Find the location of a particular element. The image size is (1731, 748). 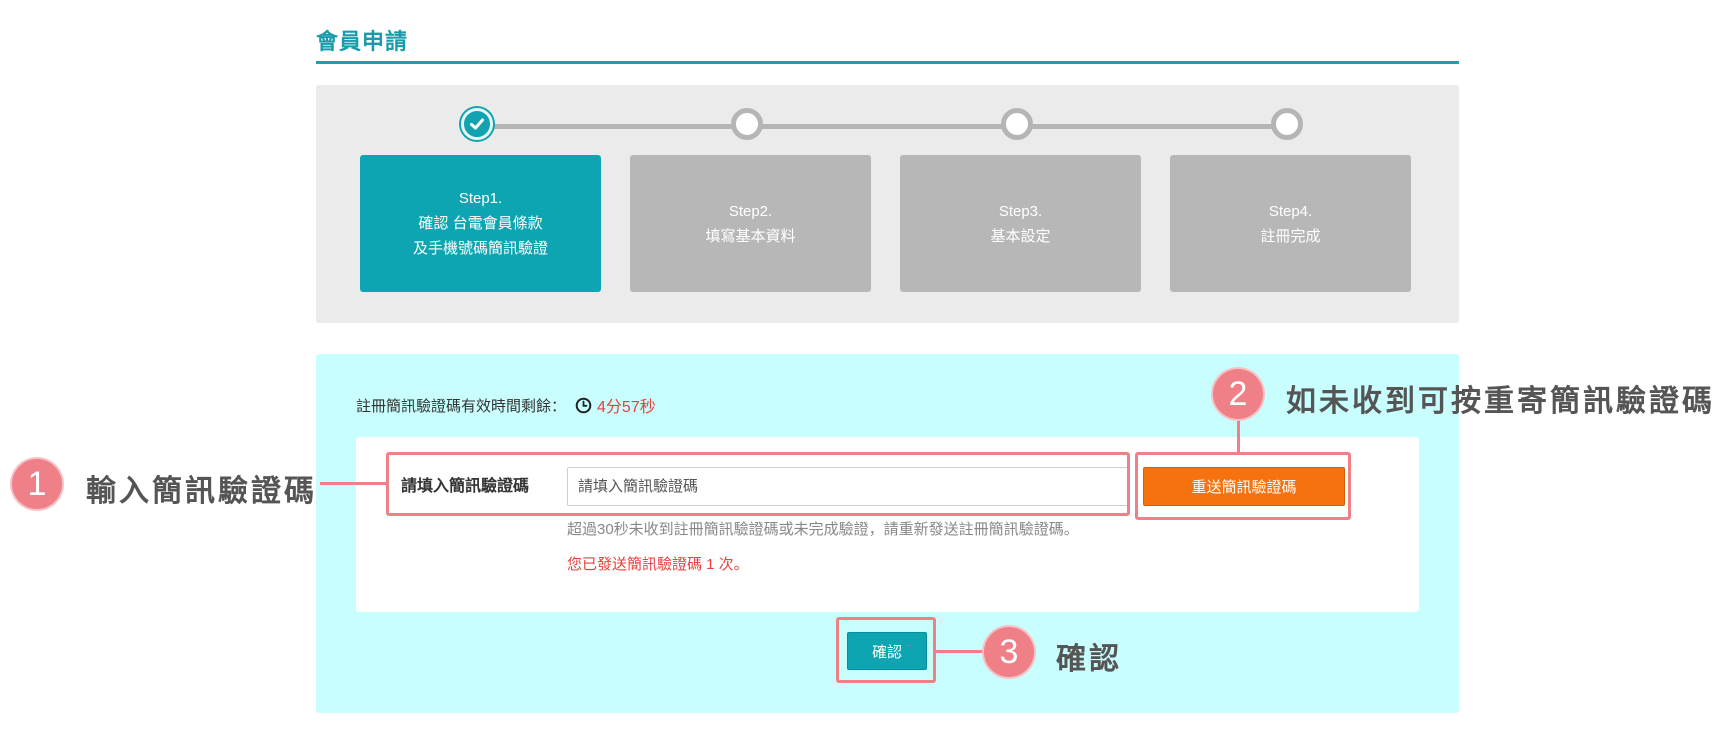

title-divider is located at coordinates (887, 62).